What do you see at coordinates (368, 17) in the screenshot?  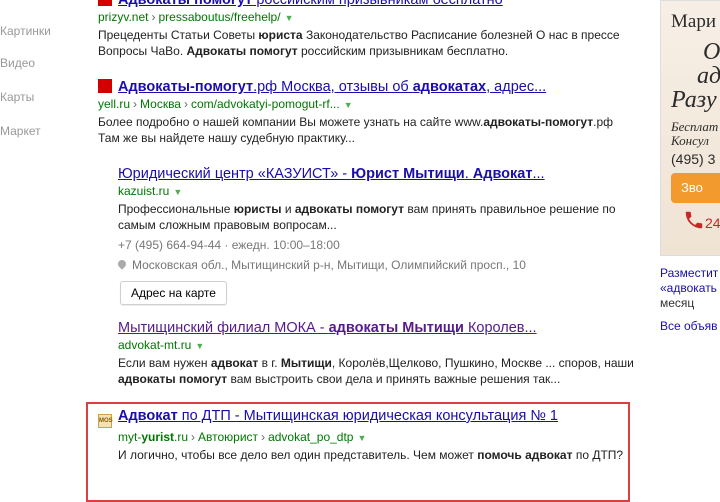 I see `result-url: prizyv.net › pressaboutus/freehelp/▼` at bounding box center [368, 17].